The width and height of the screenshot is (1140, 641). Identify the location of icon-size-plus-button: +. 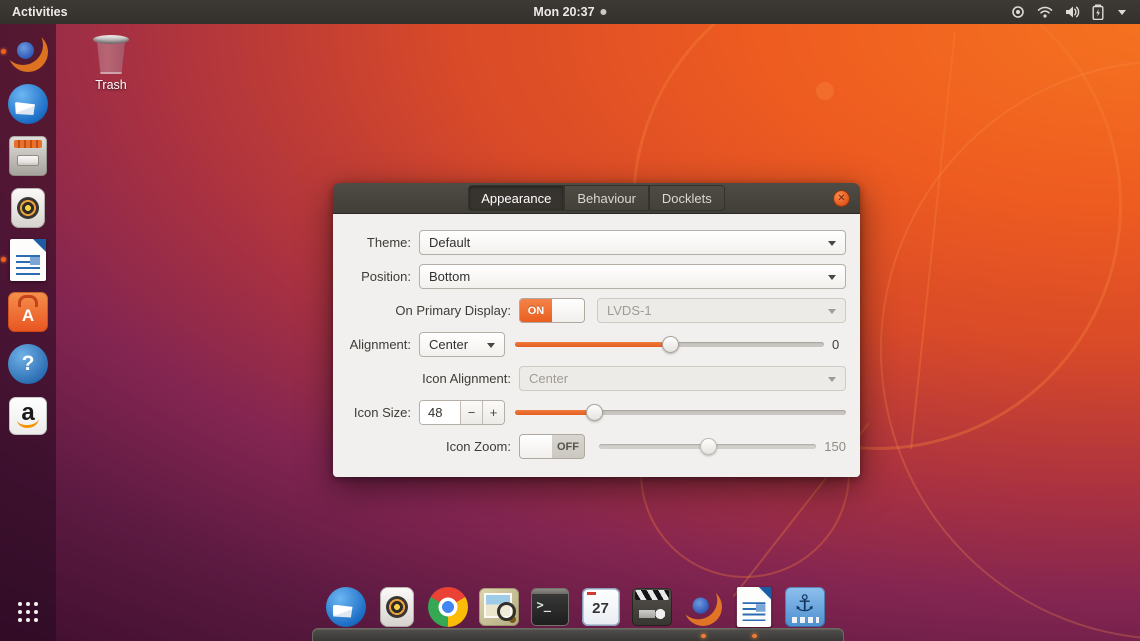
(493, 412).